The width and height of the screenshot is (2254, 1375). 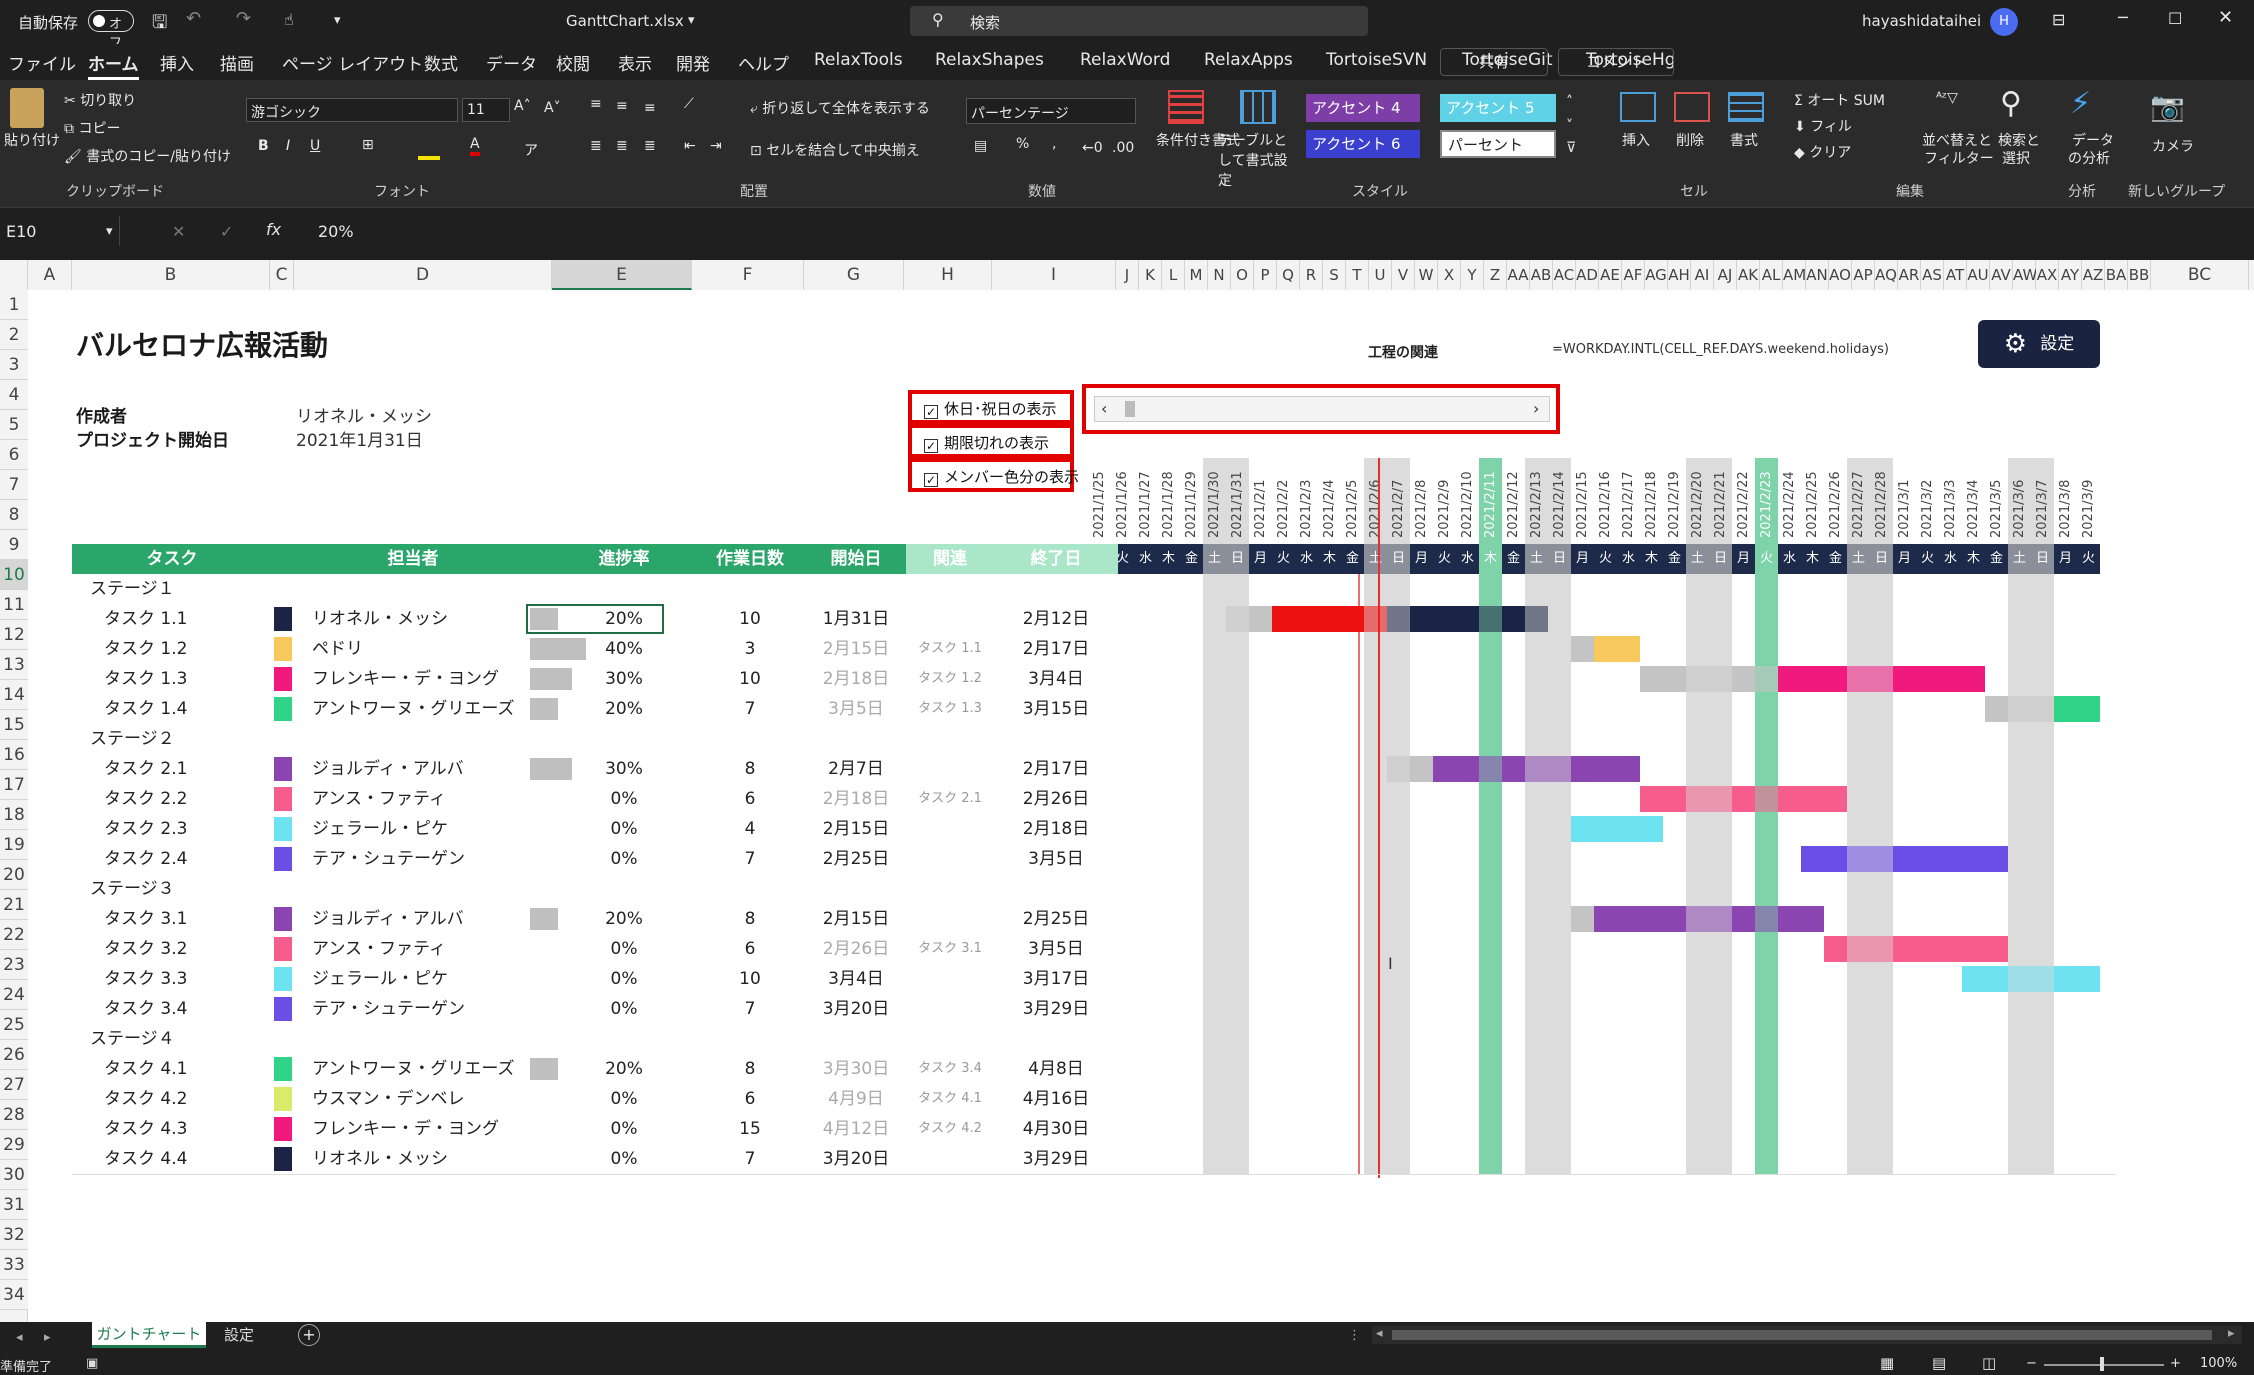 What do you see at coordinates (1587, 275) in the screenshot?
I see `column-header: AD` at bounding box center [1587, 275].